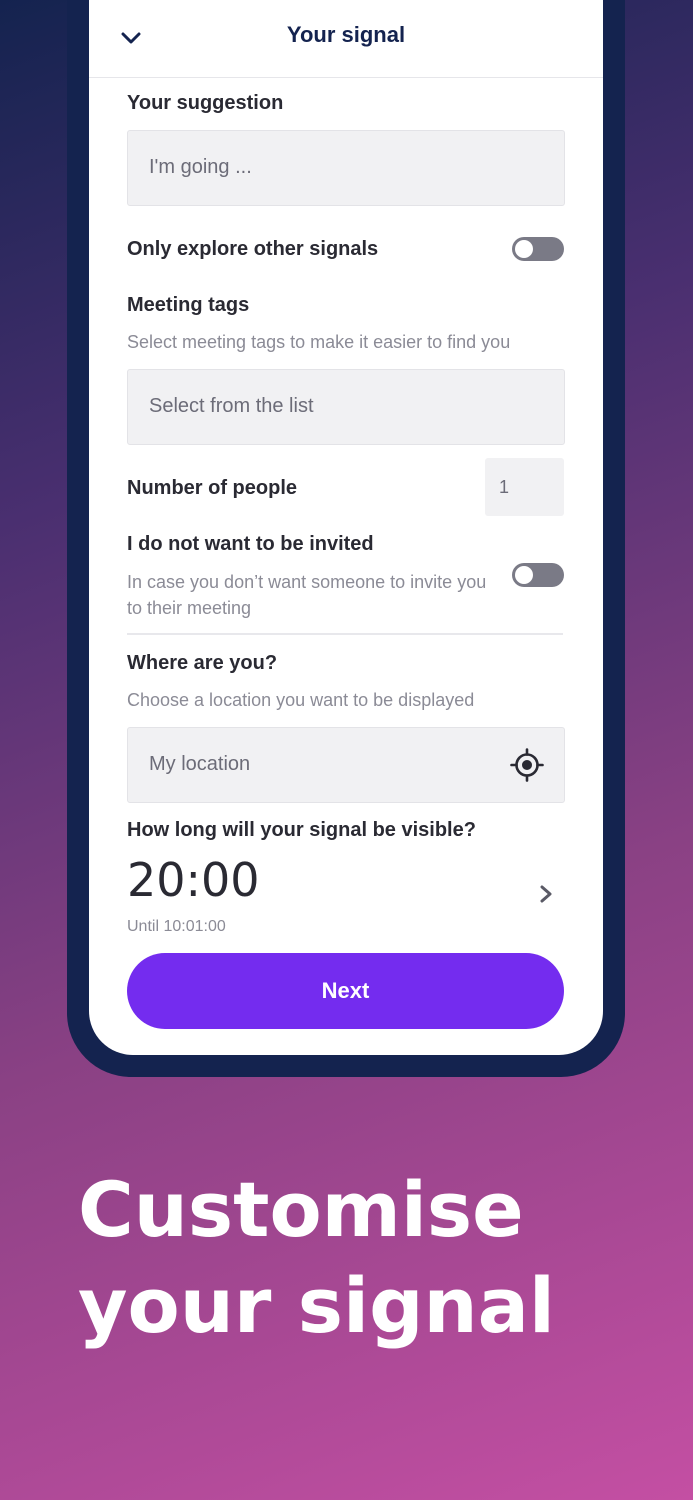 The image size is (693, 1500). I want to click on location-placeholder: My location, so click(200, 764).